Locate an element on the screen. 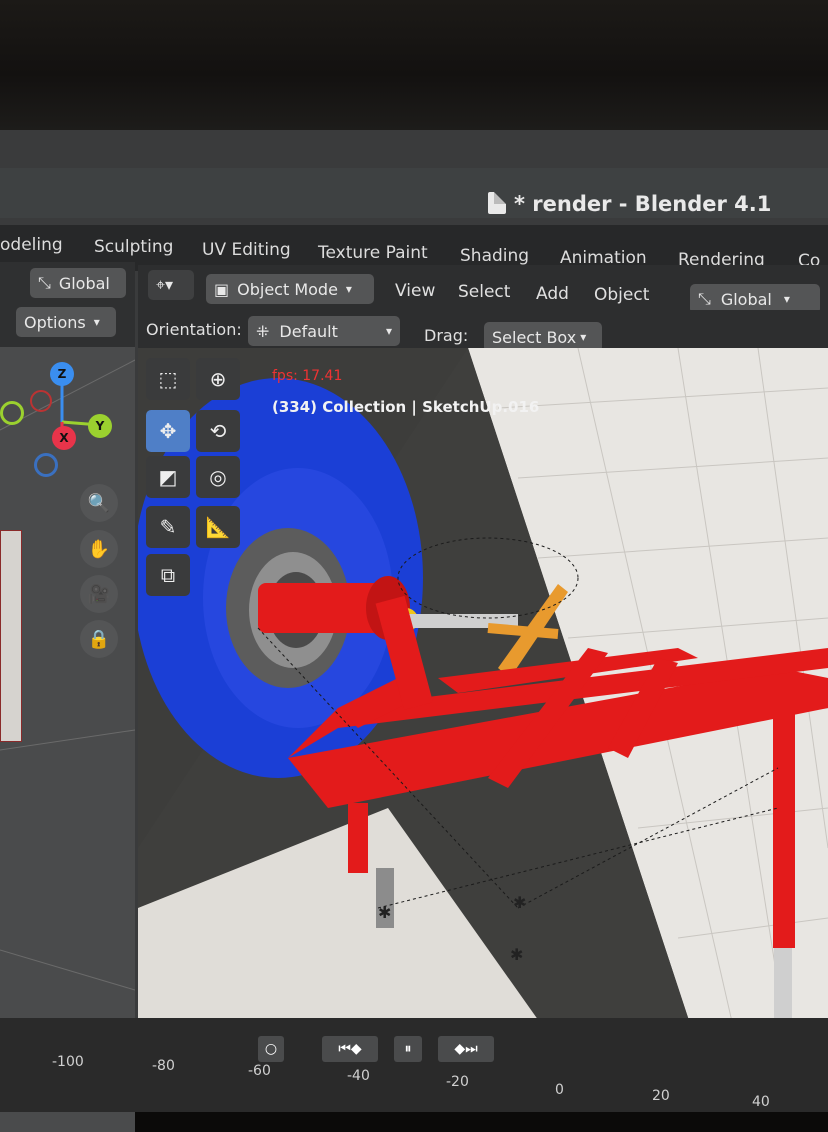 The image size is (828, 1132). drag-label: Drag: is located at coordinates (446, 335).